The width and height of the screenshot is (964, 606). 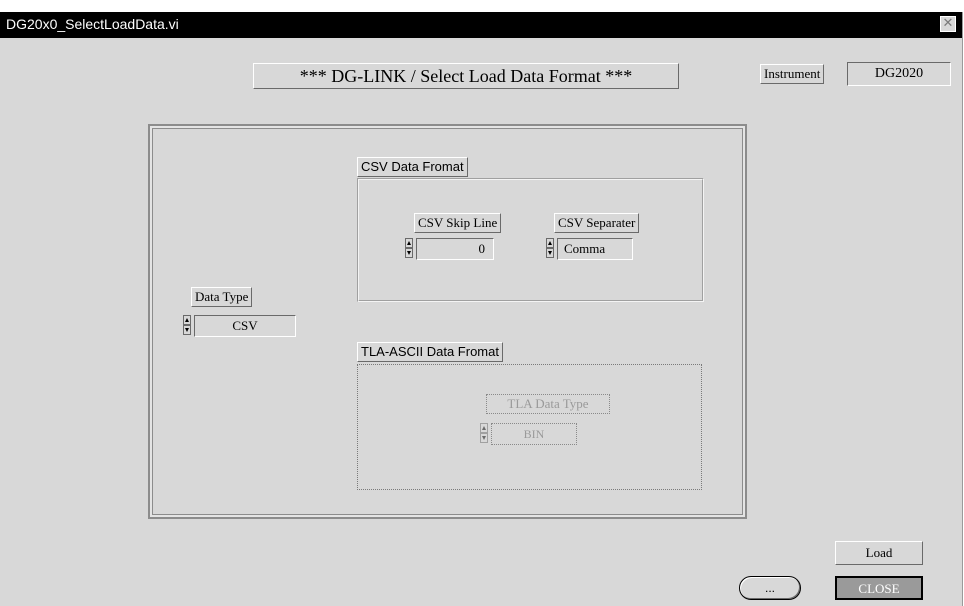 I want to click on csv-separator-spinner, so click(x=550, y=248).